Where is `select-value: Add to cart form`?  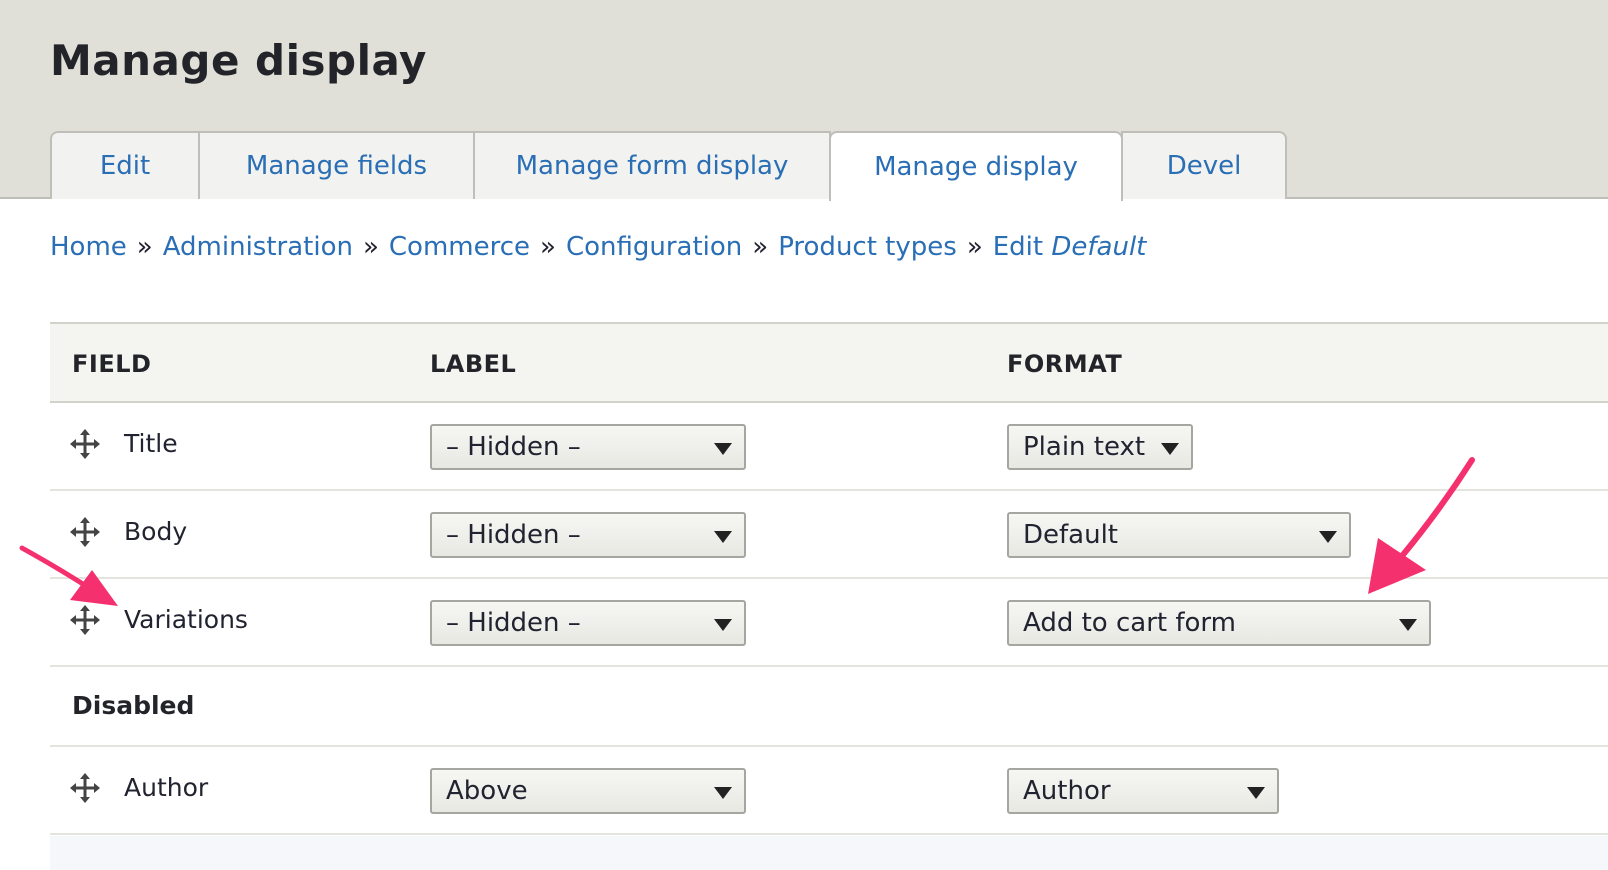
select-value: Add to cart form is located at coordinates (1129, 623).